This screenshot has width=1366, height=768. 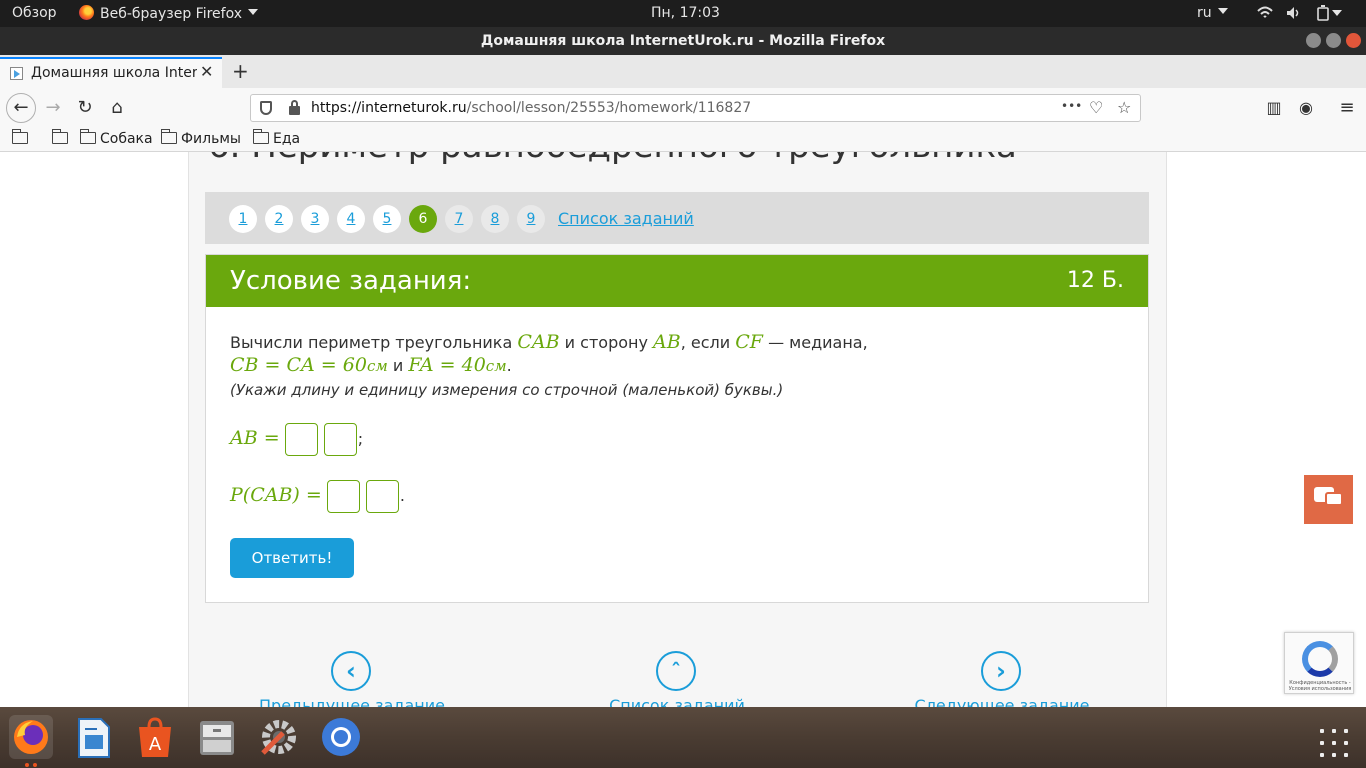 I want to click on chevron-down-icon, so click(x=1222, y=11).